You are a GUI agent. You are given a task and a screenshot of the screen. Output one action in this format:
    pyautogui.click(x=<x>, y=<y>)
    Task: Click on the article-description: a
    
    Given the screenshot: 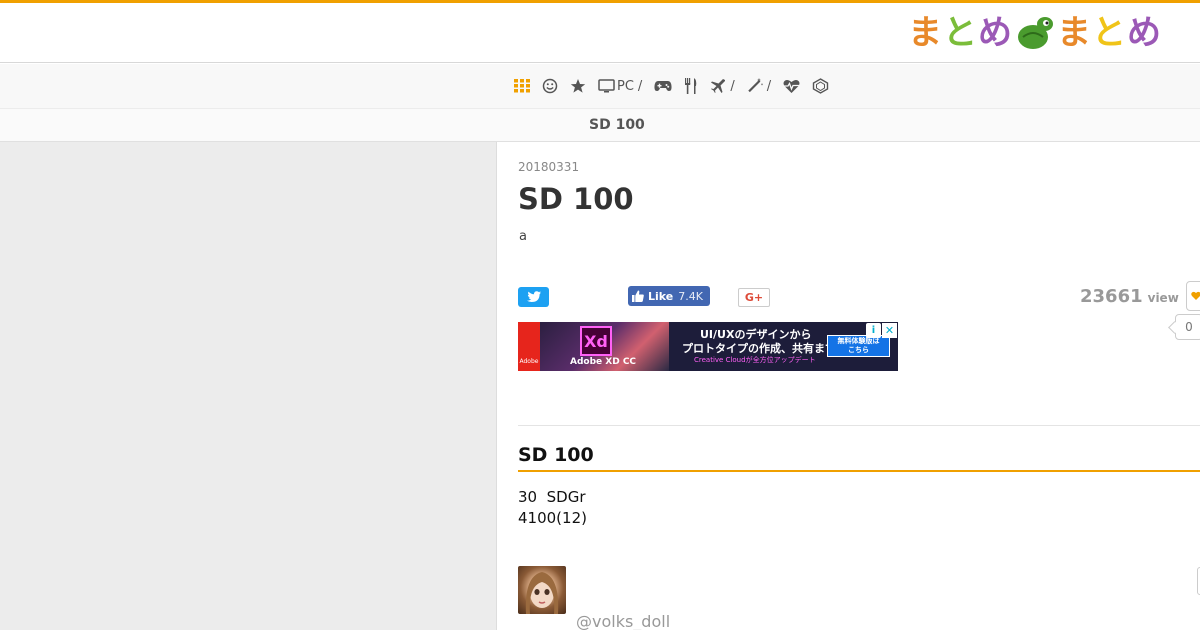 What is the action you would take?
    pyautogui.click(x=523, y=236)
    